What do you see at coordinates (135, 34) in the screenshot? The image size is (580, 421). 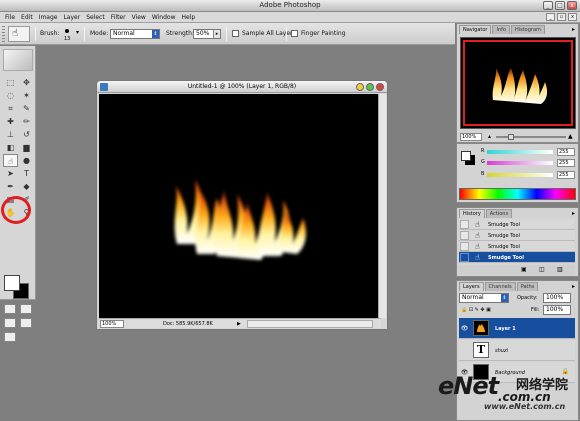 I see `mode-select: Normal ⇕` at bounding box center [135, 34].